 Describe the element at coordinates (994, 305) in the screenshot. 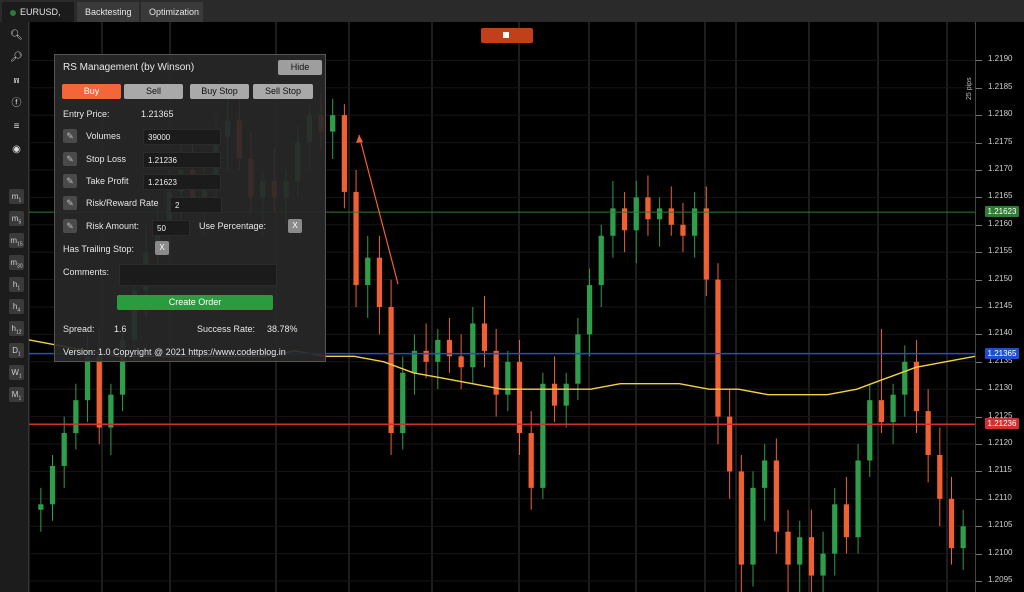

I see `price-tick-label: 1.2145` at that location.